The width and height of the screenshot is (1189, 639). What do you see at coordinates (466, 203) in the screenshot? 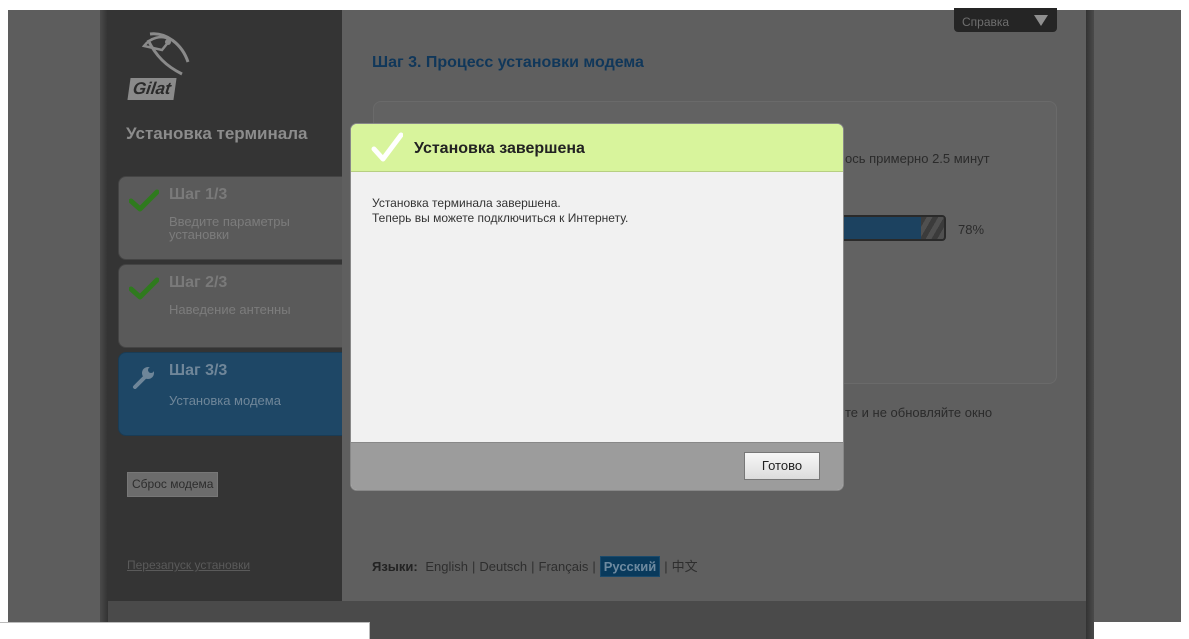
I see `dialog-message-line-1: Установка терминала завершена.` at bounding box center [466, 203].